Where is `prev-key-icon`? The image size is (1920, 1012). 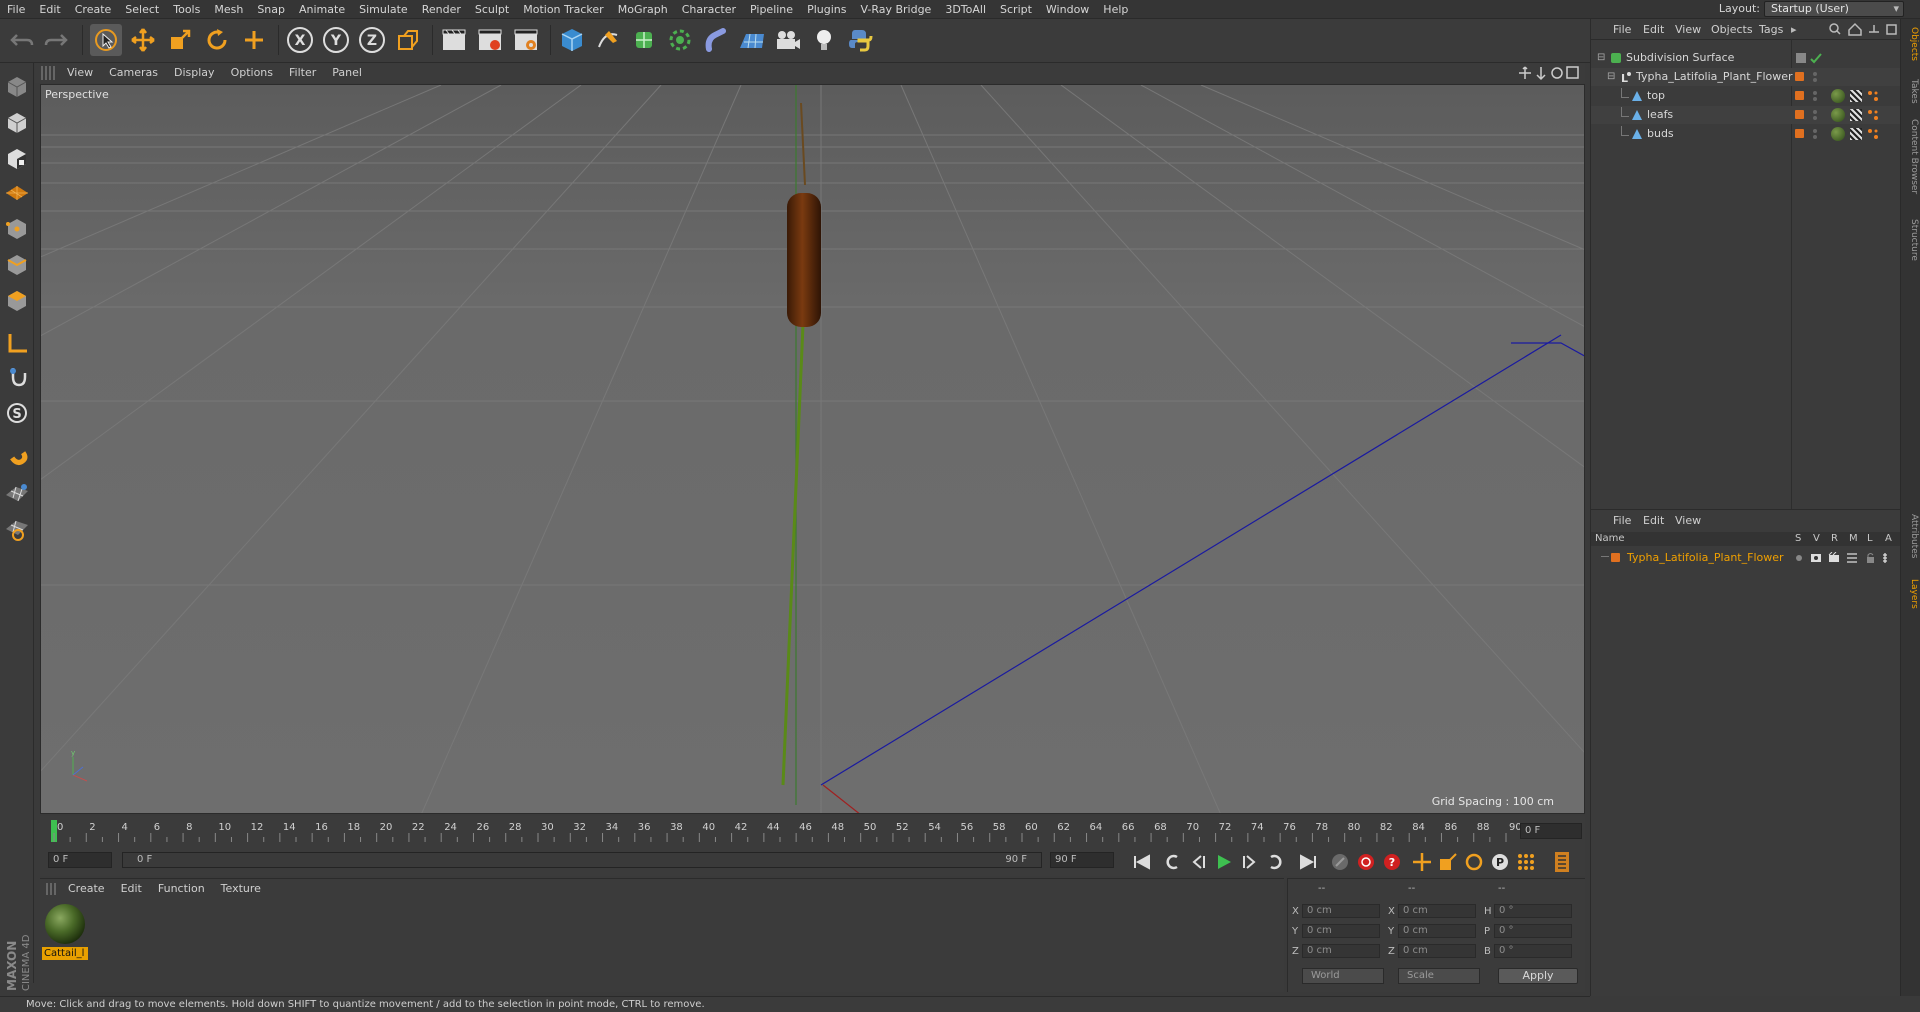 prev-key-icon is located at coordinates (1172, 862).